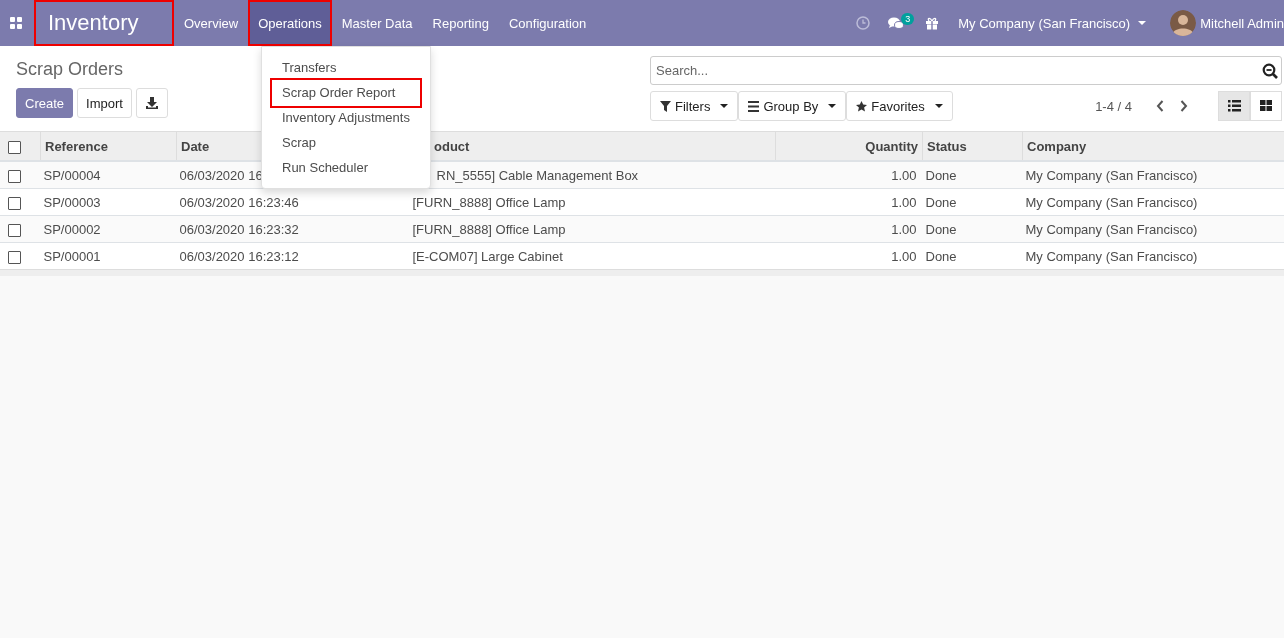 The height and width of the screenshot is (638, 1284). What do you see at coordinates (346, 142) in the screenshot?
I see `dropdown-item: Scrap` at bounding box center [346, 142].